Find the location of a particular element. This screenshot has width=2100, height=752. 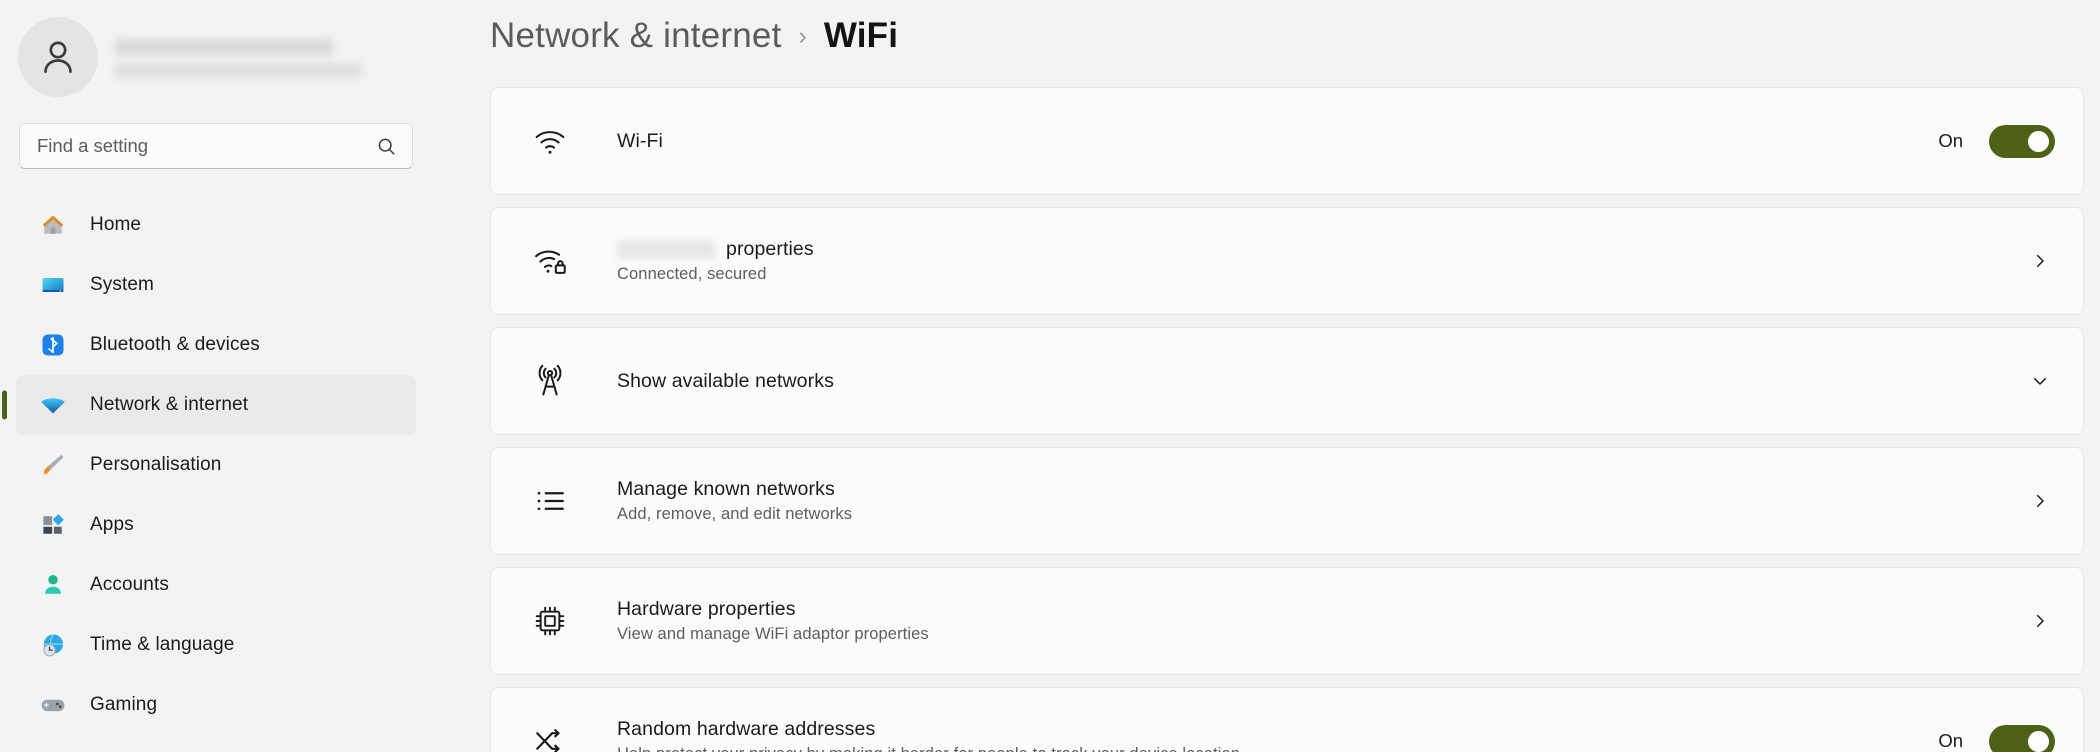

sidebar-item-label: Bluetooth & devices is located at coordinates (175, 344).